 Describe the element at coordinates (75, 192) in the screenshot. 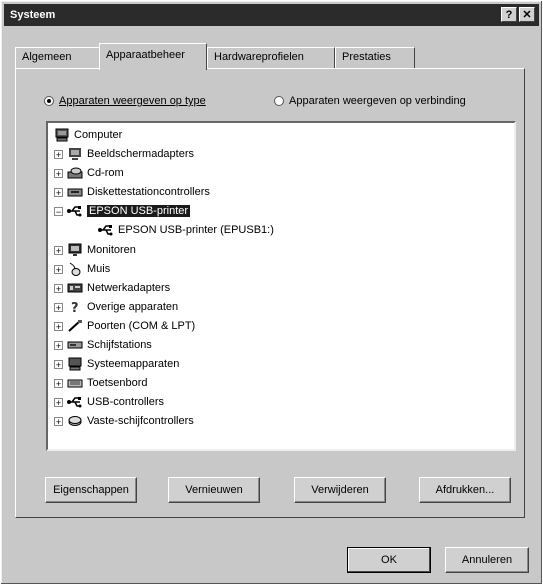

I see `floppy-controller-icon` at that location.